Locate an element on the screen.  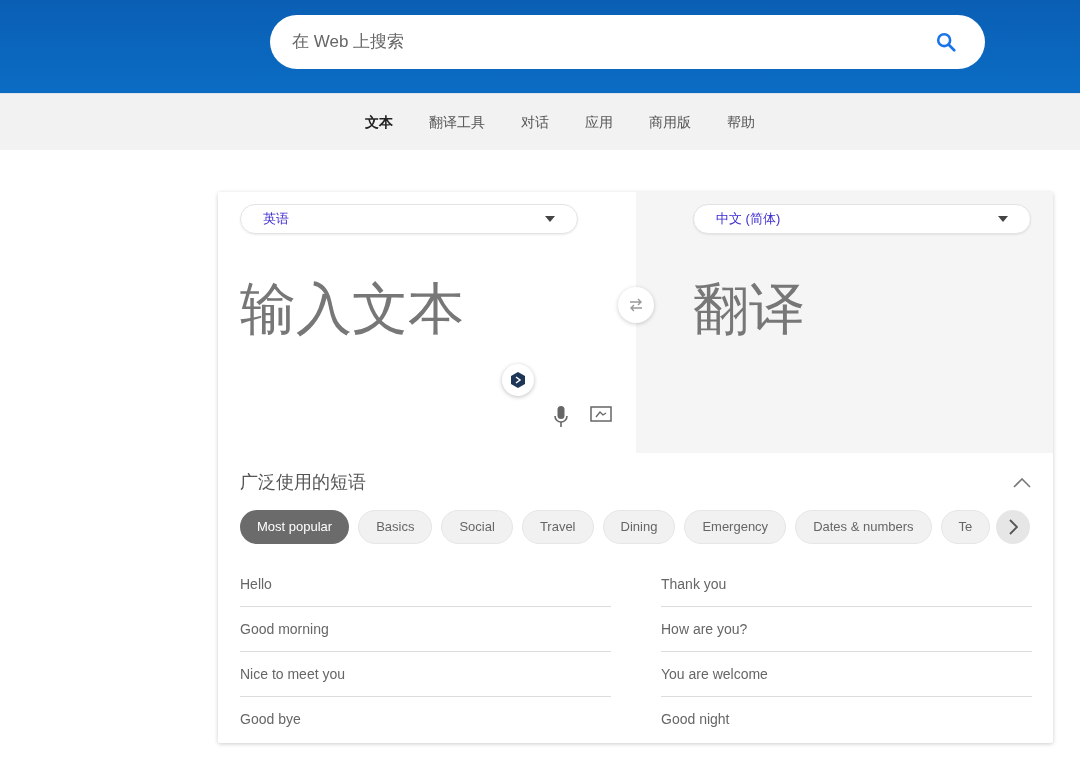
section-title: 广泛使用的短语 is located at coordinates (303, 482).